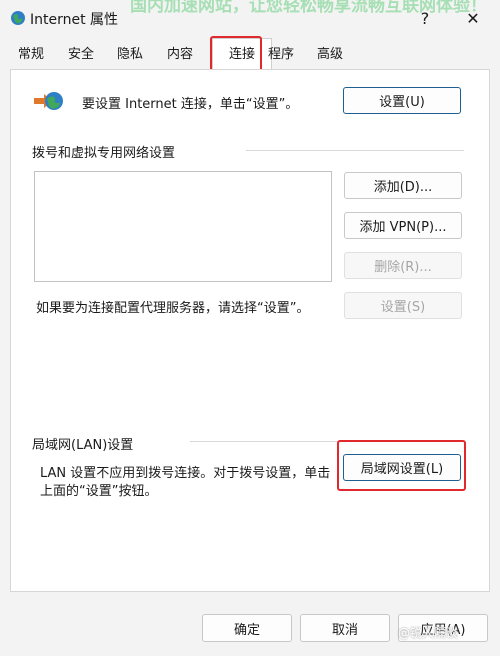 This screenshot has height=656, width=500. What do you see at coordinates (180, 55) in the screenshot?
I see `tab-content: 内容` at bounding box center [180, 55].